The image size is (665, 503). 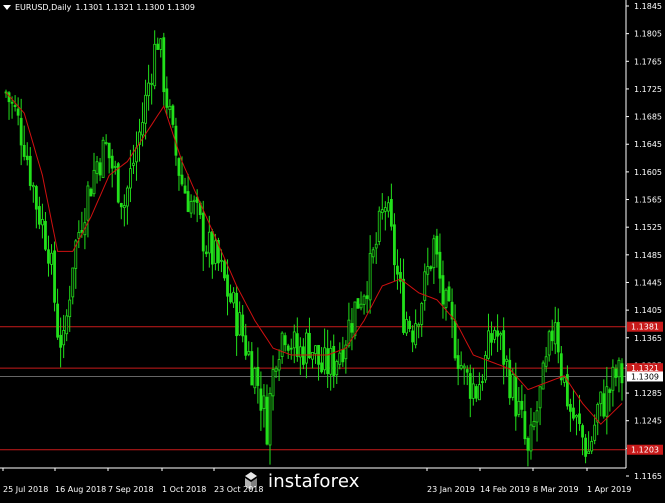 I want to click on price-tick-label: 1.1245, so click(x=648, y=421).